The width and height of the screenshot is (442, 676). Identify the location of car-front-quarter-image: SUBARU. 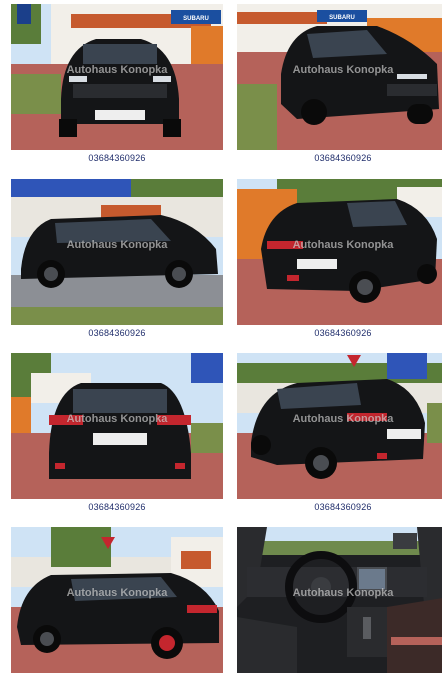
(339, 77).